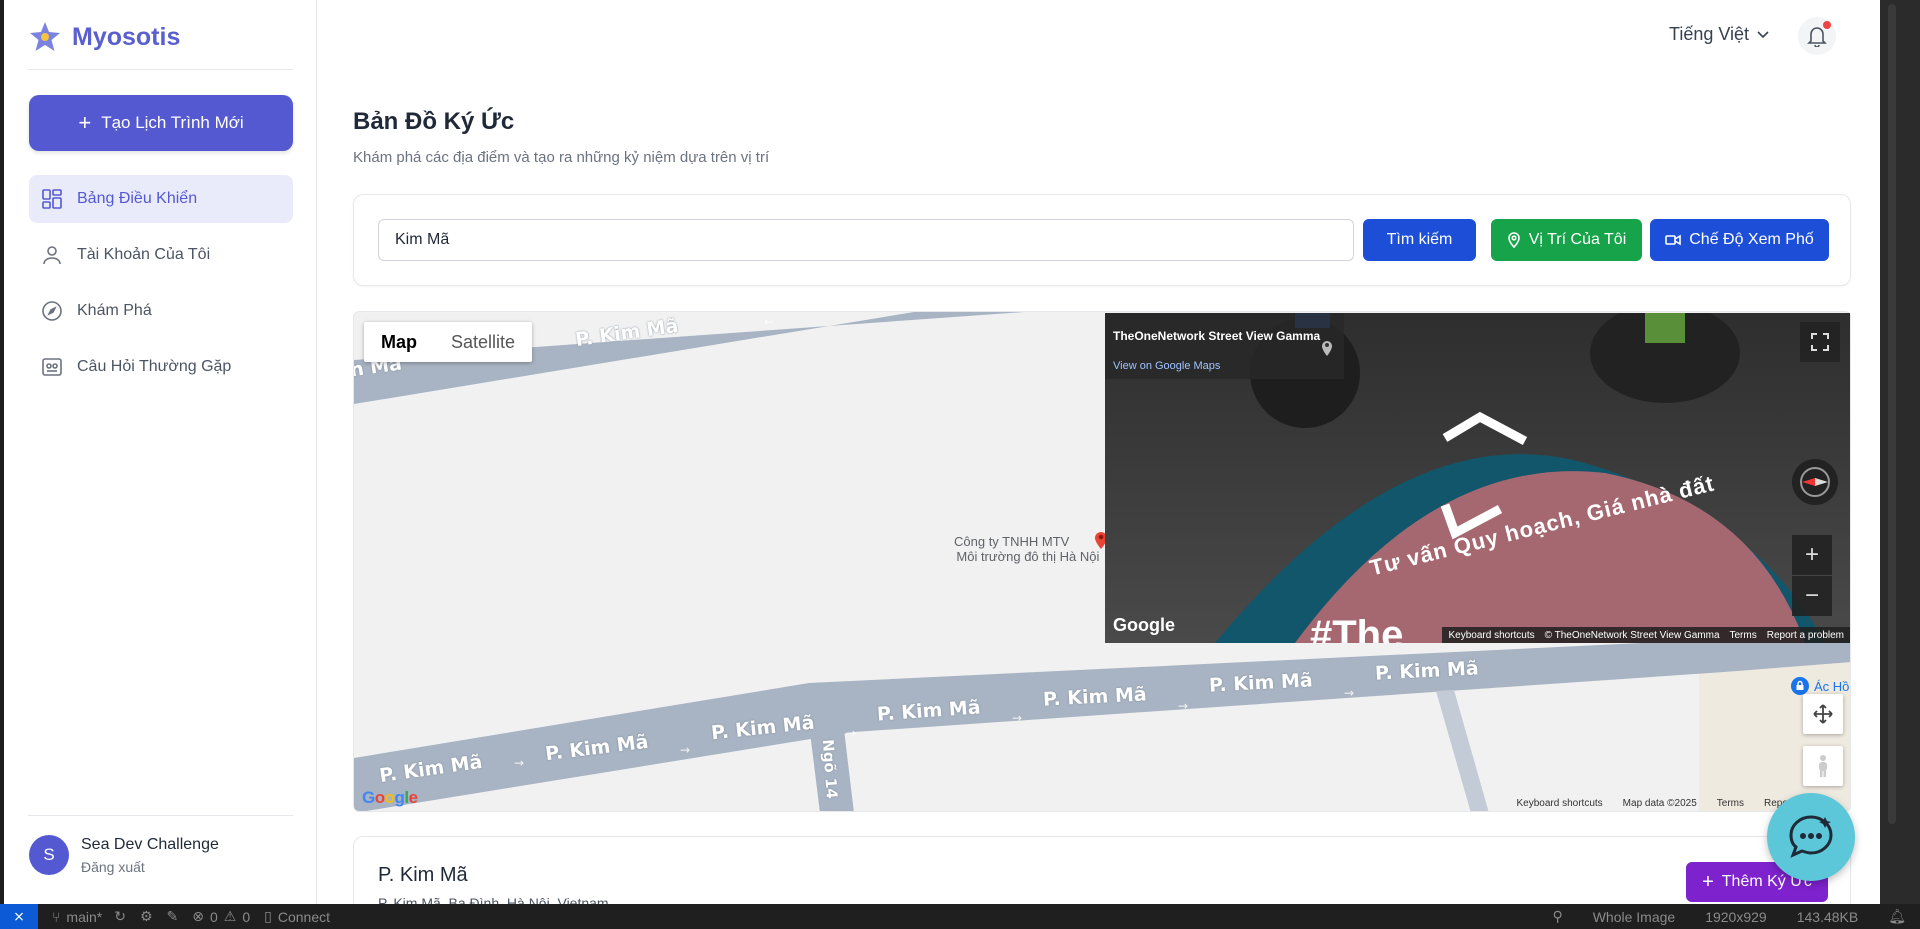 The height and width of the screenshot is (929, 1920). I want to click on source-control-glyph: ✎, so click(172, 916).